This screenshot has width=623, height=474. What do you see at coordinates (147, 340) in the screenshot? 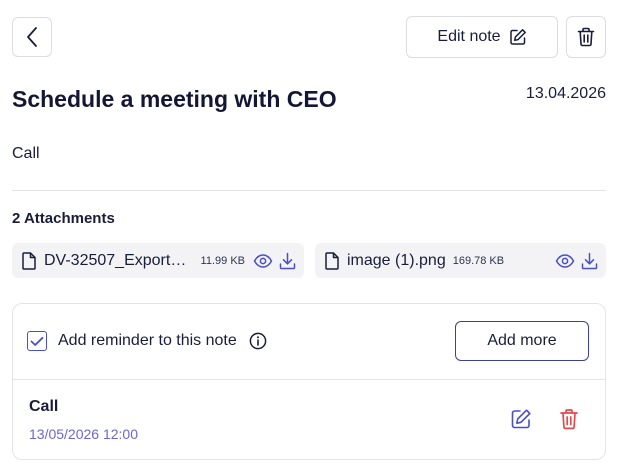
I see `reminder-checkbox-label: Add reminder to this note` at bounding box center [147, 340].